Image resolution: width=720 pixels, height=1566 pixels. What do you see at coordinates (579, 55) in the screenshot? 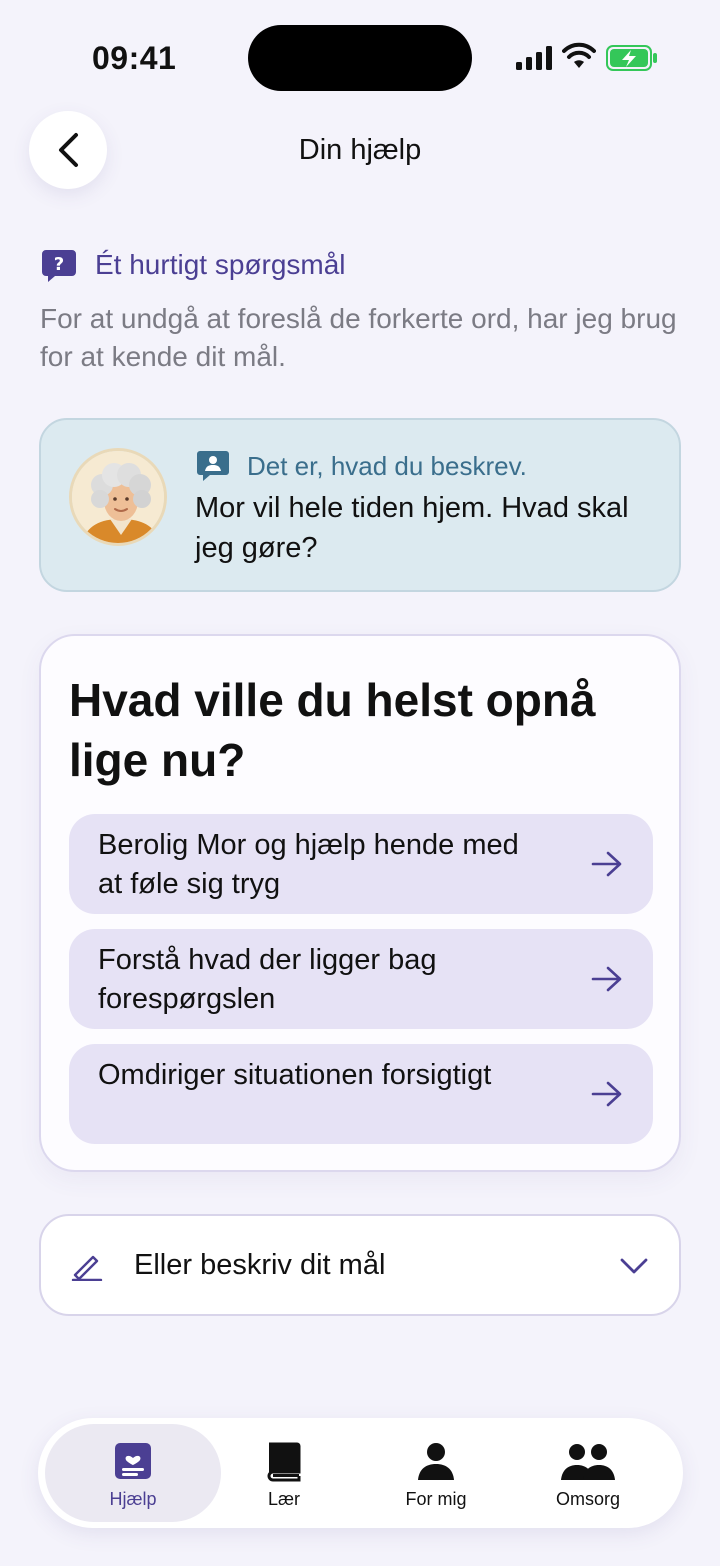
I see `wifi-icon` at bounding box center [579, 55].